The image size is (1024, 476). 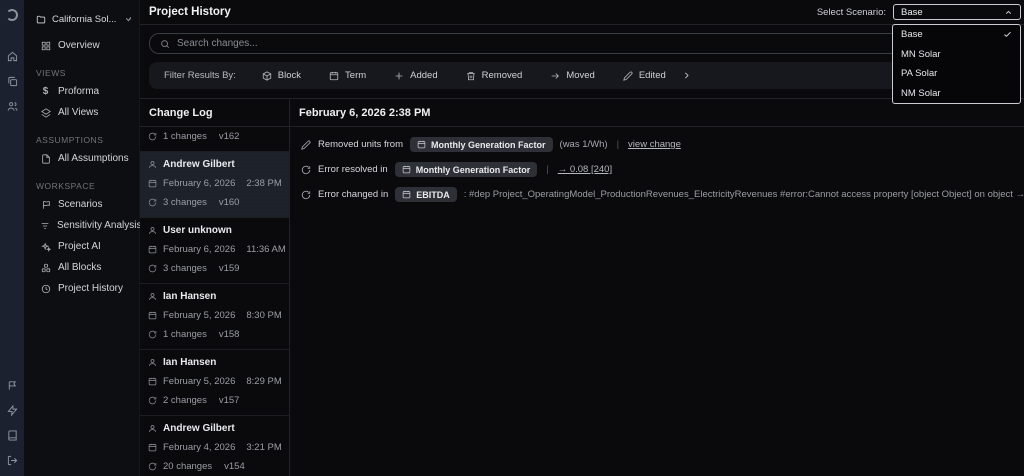 What do you see at coordinates (281, 75) in the screenshot?
I see `filter-block-button: Block` at bounding box center [281, 75].